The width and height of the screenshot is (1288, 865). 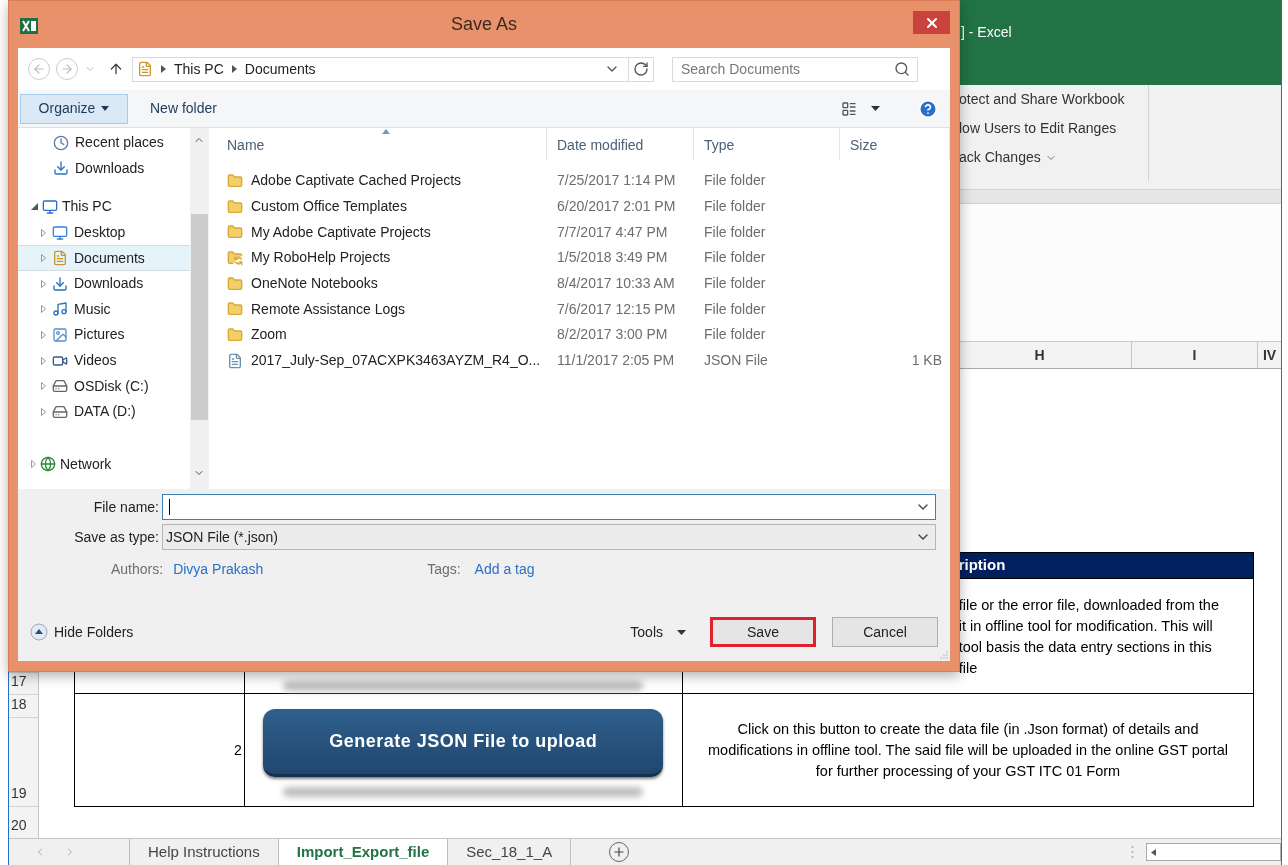 What do you see at coordinates (61, 142) in the screenshot?
I see `clock-icon` at bounding box center [61, 142].